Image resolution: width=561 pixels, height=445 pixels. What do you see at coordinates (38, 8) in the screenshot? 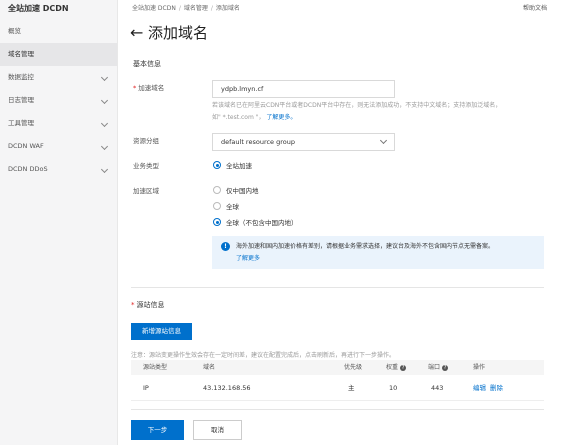
I see `sidebar-title: 全站加速 DCDN` at bounding box center [38, 8].